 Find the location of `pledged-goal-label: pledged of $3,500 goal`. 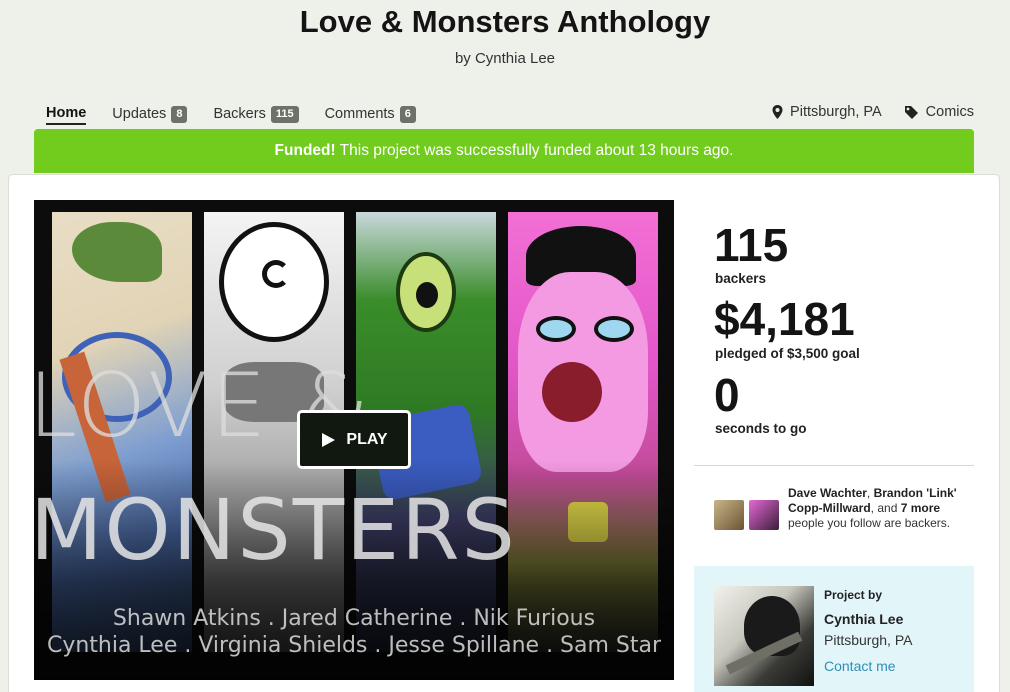

pledged-goal-label: pledged of $3,500 goal is located at coordinates (787, 353).